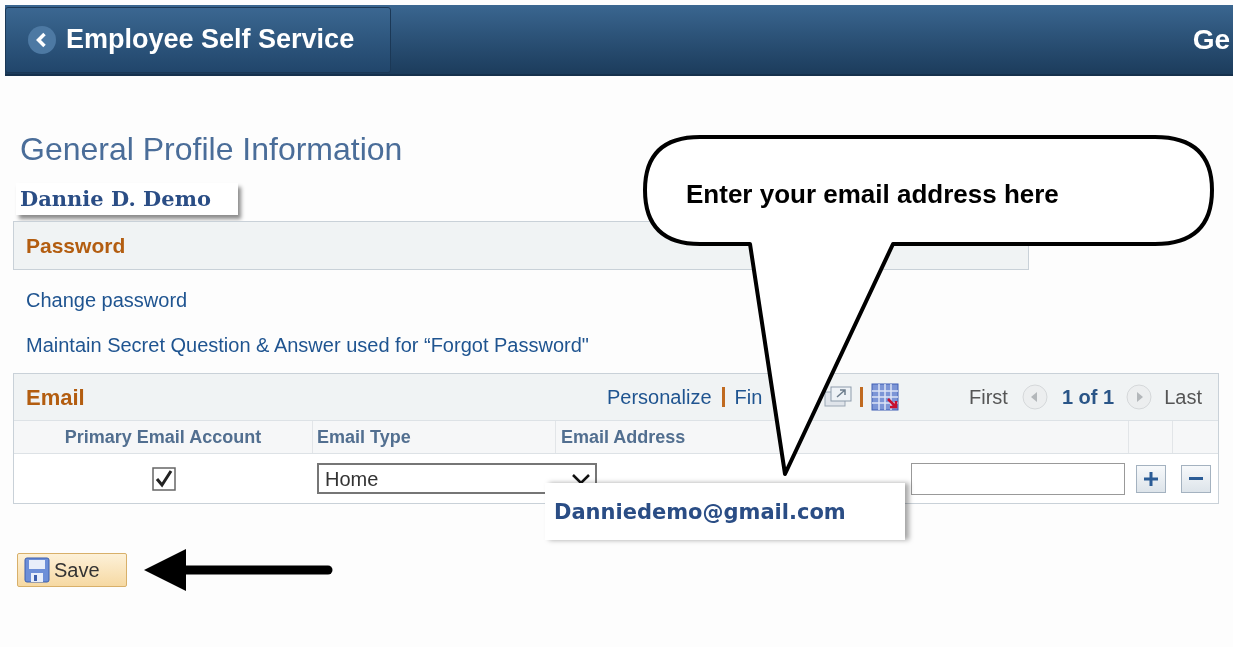 Image resolution: width=1233 pixels, height=647 pixels. Describe the element at coordinates (885, 397) in the screenshot. I see `grid-download-icon` at that location.